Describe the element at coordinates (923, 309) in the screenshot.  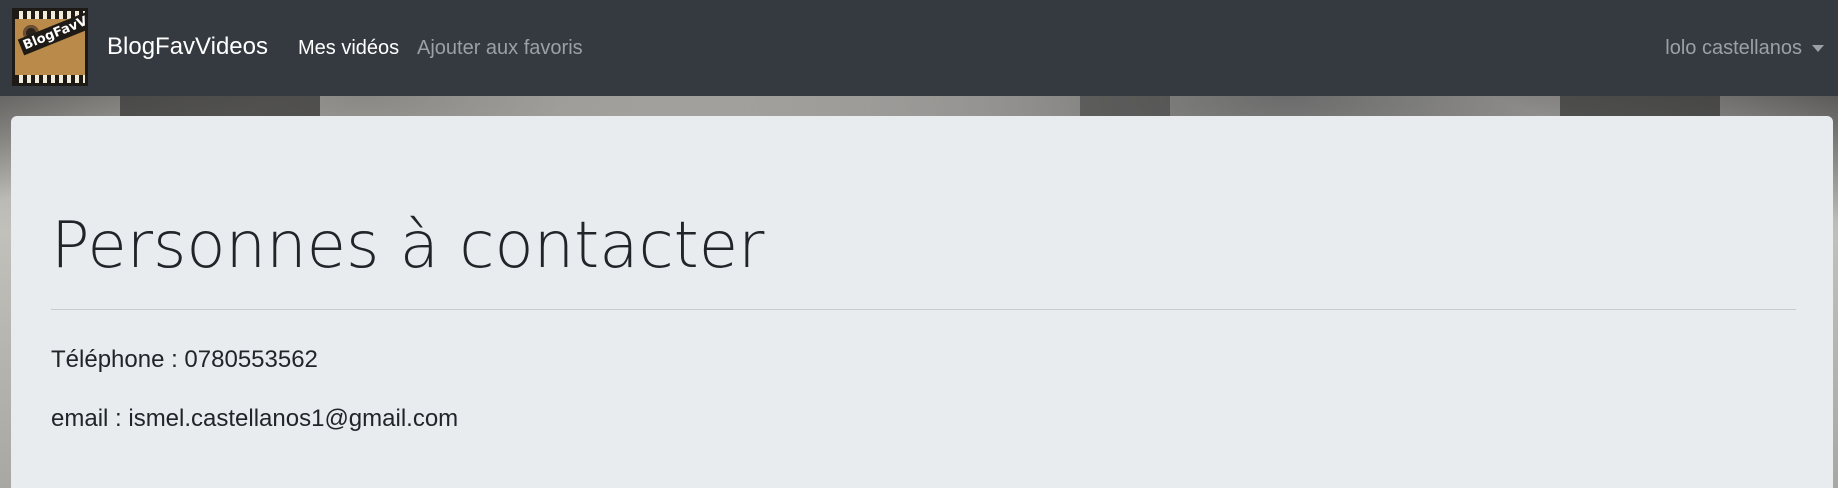
I see `divider` at that location.